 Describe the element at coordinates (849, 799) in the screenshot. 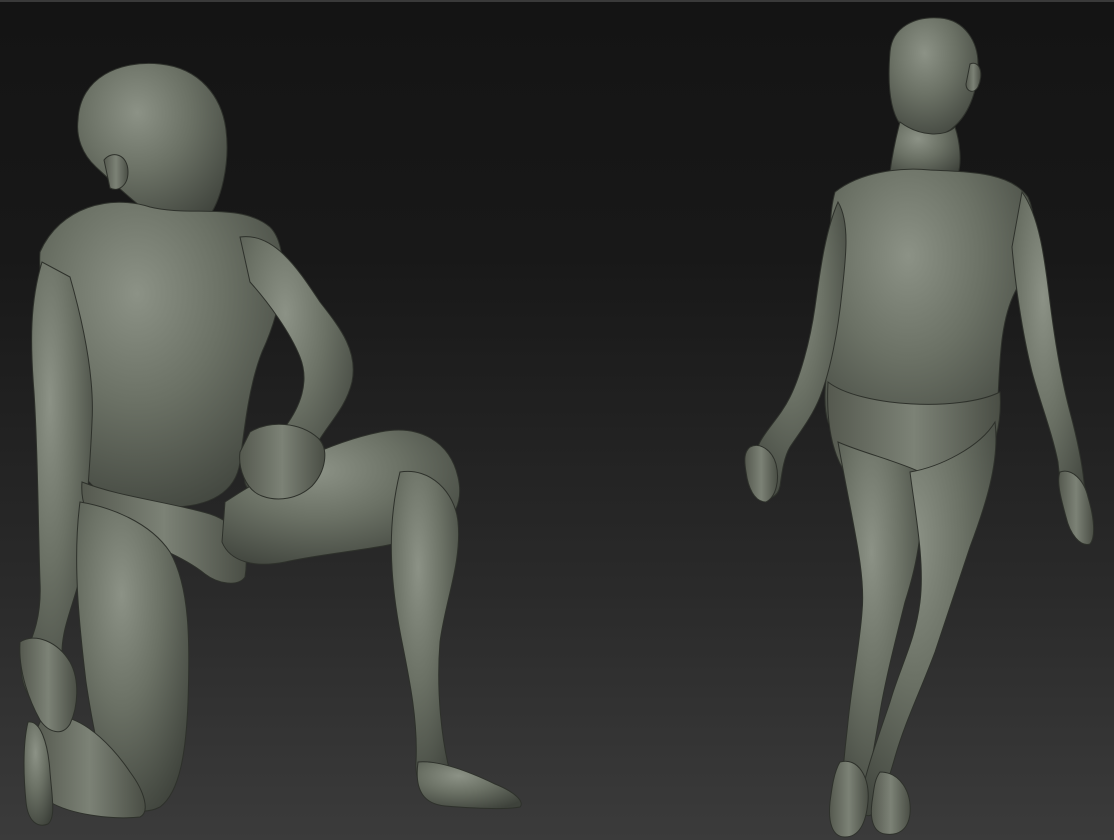

I see `standing-figure-left-foot` at that location.